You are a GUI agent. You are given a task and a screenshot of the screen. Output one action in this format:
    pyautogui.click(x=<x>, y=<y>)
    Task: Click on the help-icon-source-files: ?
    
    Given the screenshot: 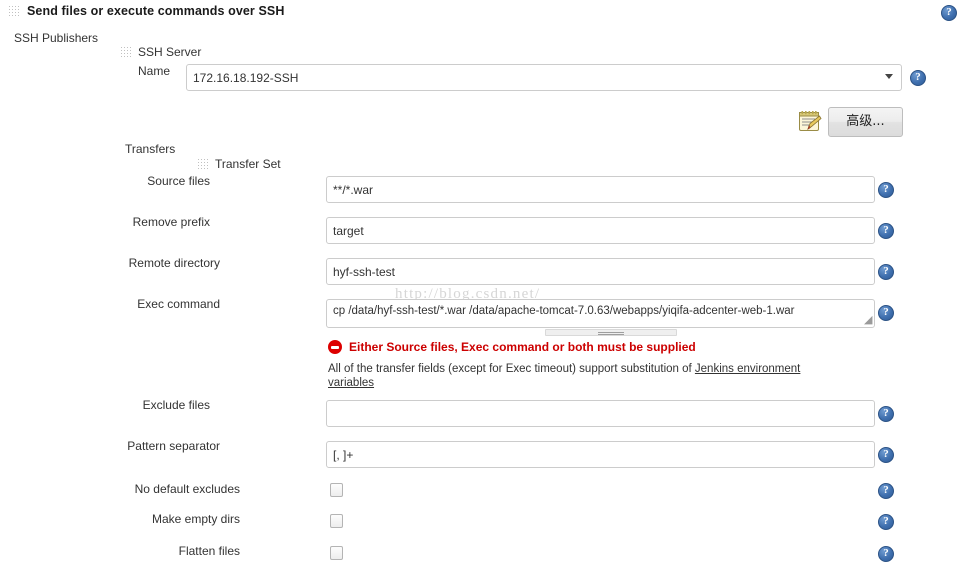 What is the action you would take?
    pyautogui.click(x=886, y=190)
    